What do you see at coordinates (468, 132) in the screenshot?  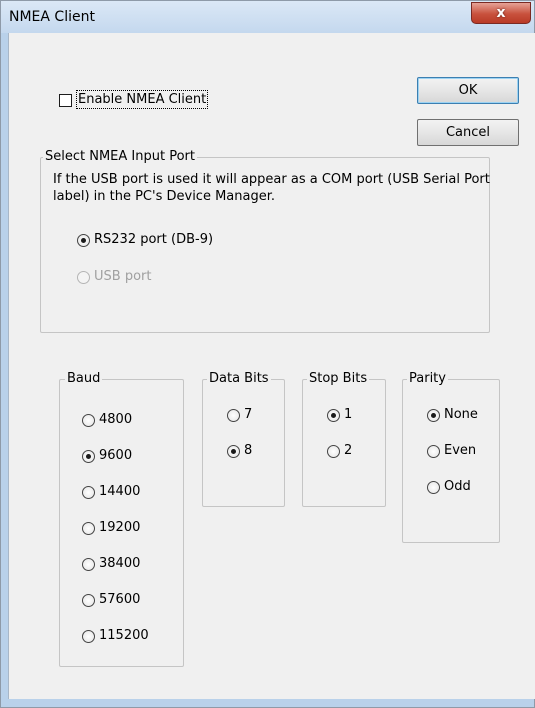 I see `cancel-button: Cancel` at bounding box center [468, 132].